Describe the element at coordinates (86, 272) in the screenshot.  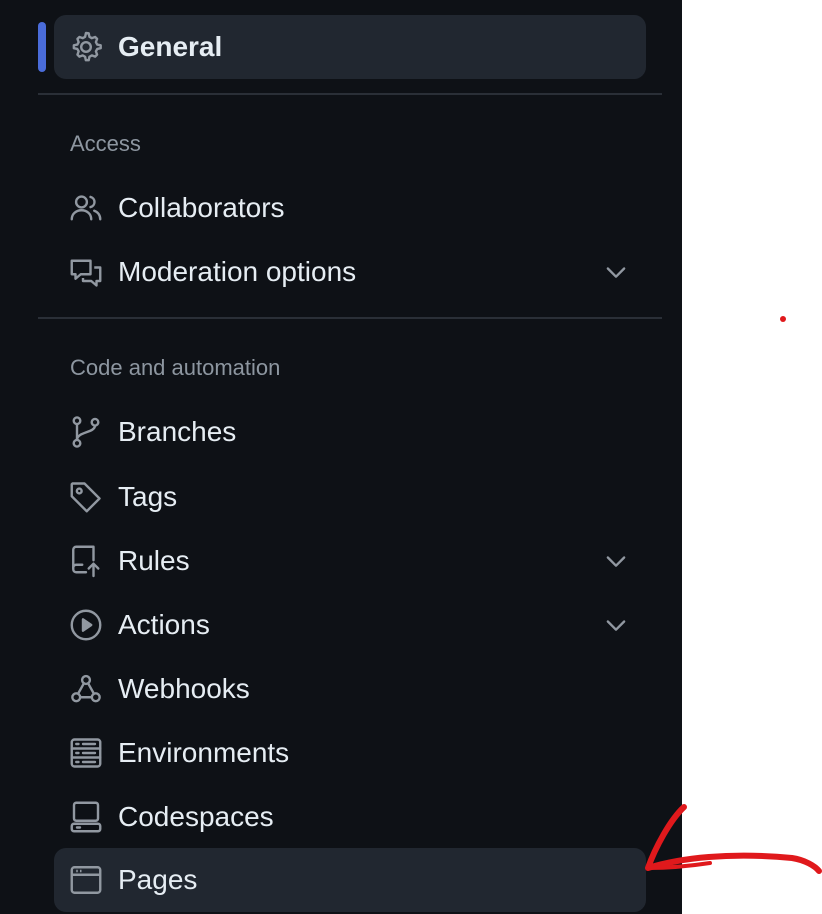
I see `comment-discussion-icon` at that location.